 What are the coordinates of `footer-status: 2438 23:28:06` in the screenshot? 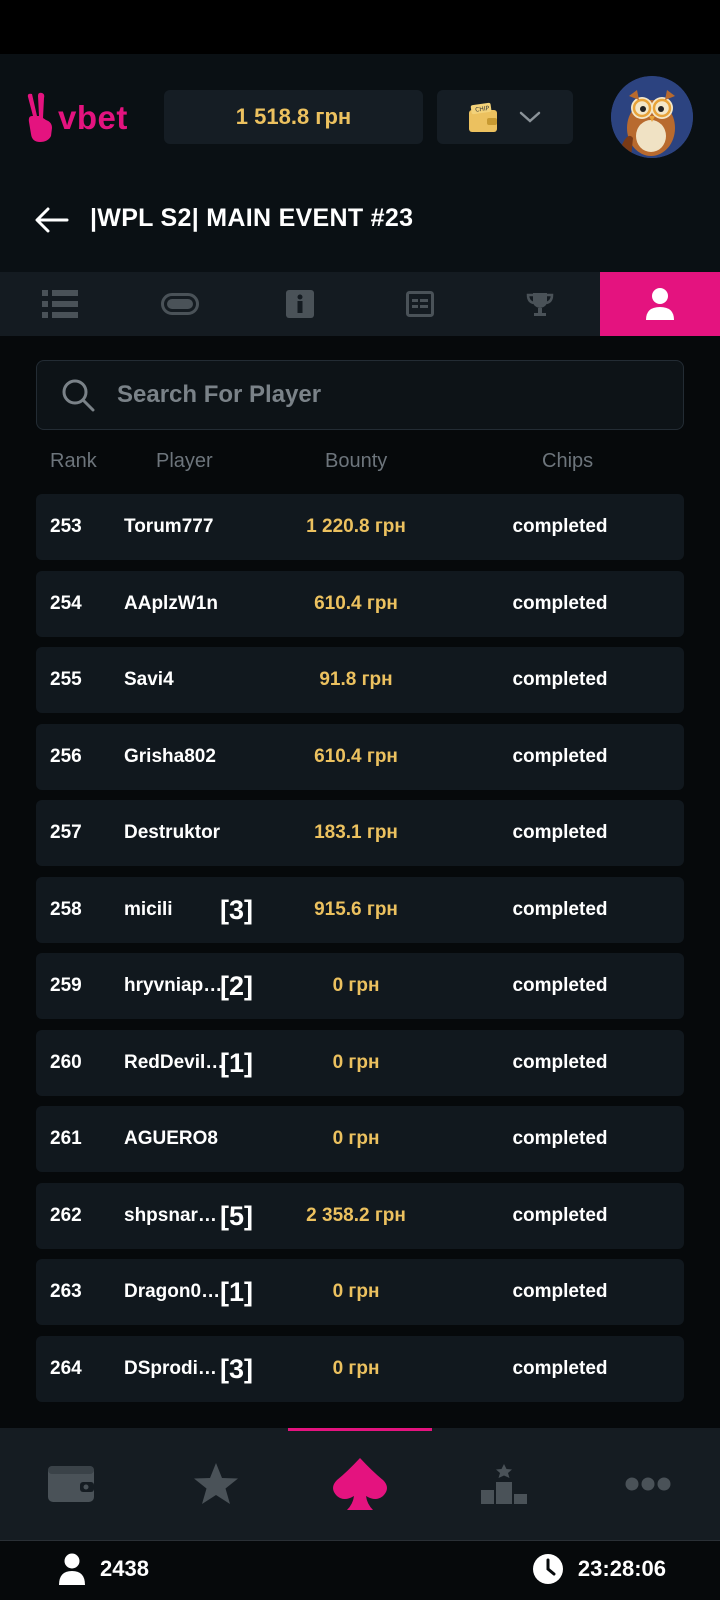 It's located at (360, 1570).